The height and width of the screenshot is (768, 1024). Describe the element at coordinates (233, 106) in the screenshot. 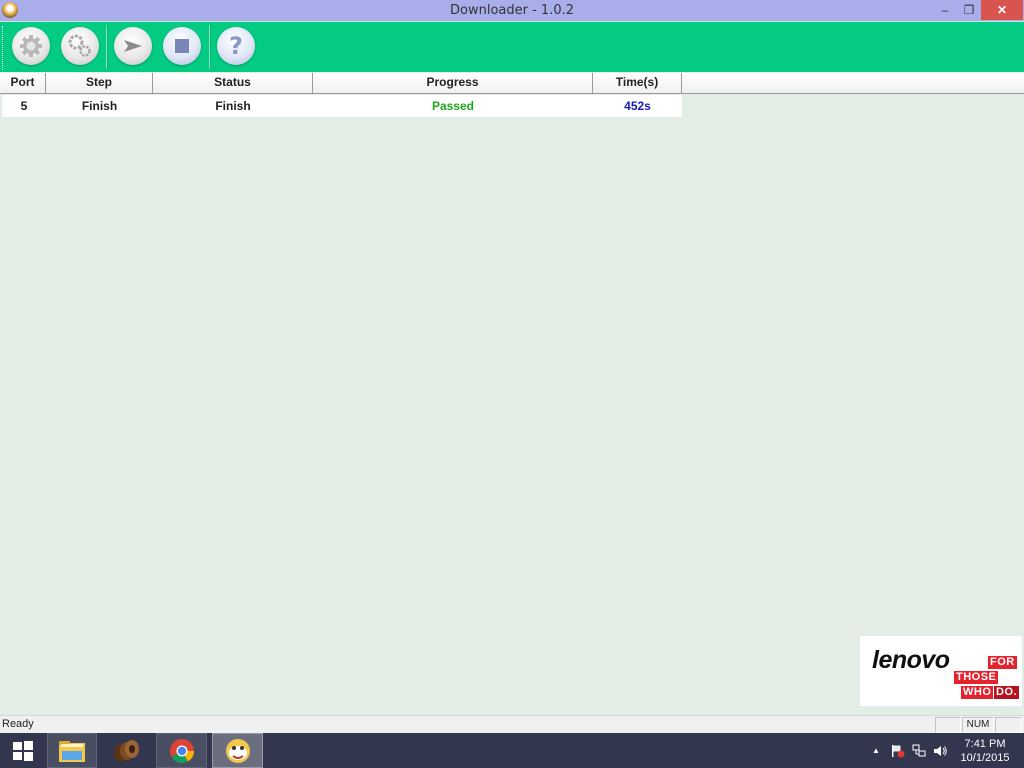

I see `cell-status: Finish` at that location.